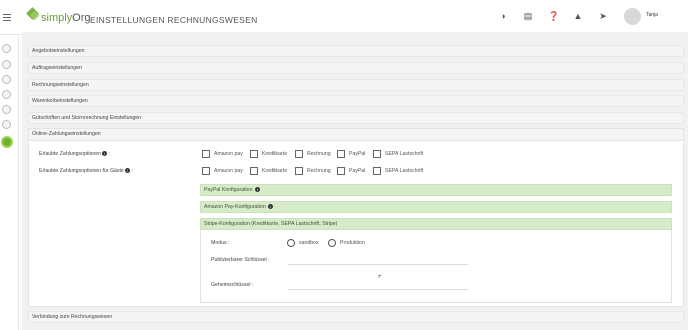  Describe the element at coordinates (341, 154) in the screenshot. I see `checkbox-paypal` at that location.